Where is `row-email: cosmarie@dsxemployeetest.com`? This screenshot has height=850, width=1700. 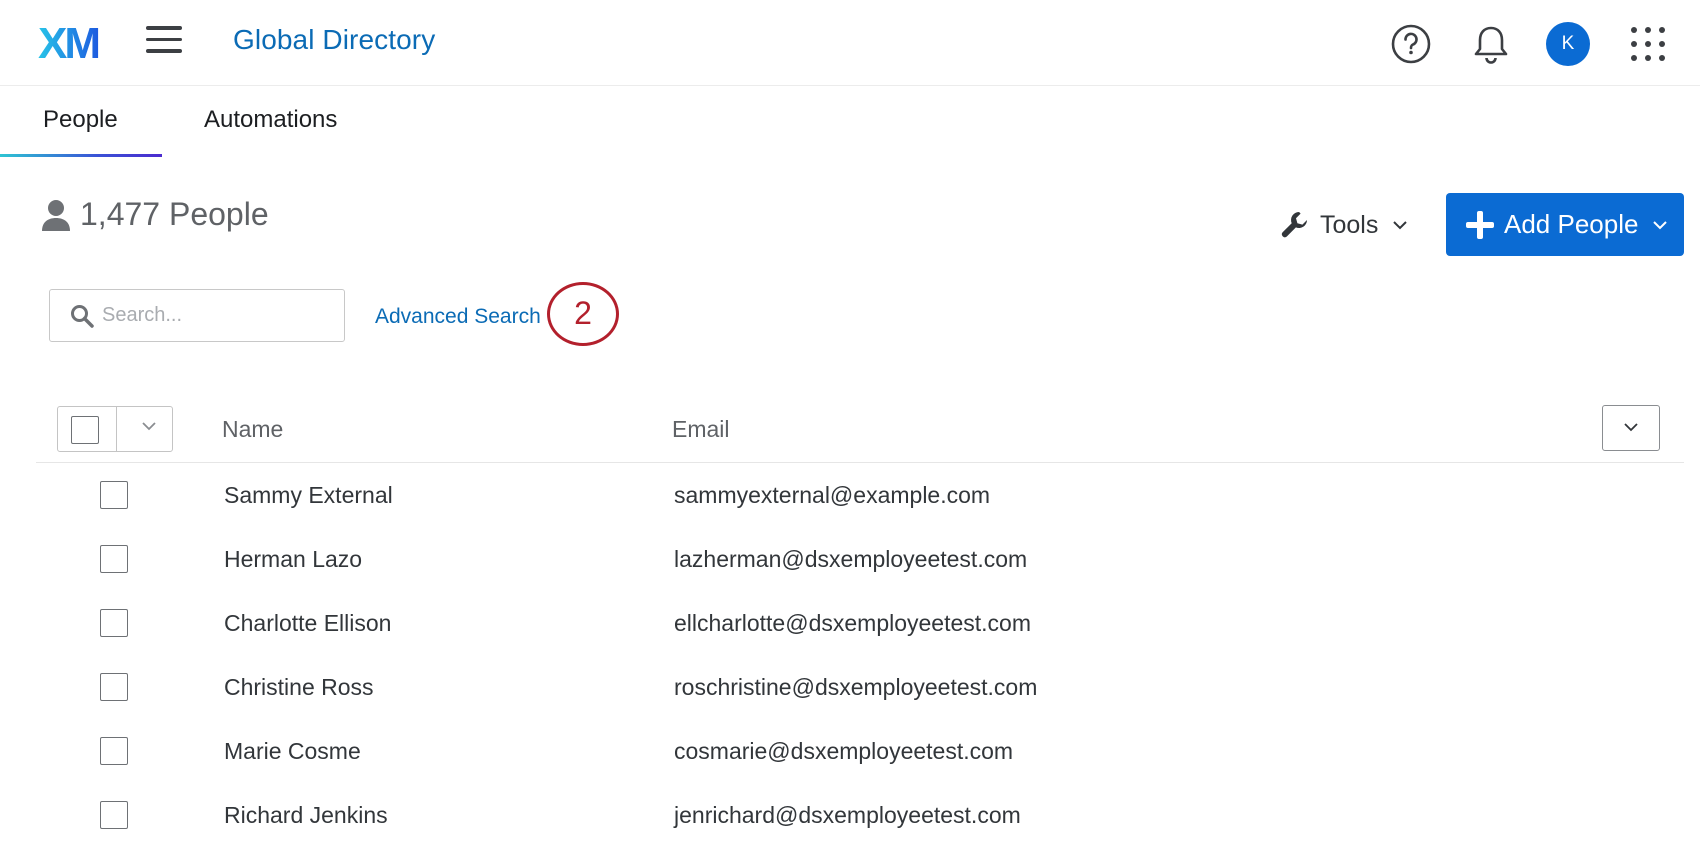
row-email: cosmarie@dsxemployeetest.com is located at coordinates (844, 751).